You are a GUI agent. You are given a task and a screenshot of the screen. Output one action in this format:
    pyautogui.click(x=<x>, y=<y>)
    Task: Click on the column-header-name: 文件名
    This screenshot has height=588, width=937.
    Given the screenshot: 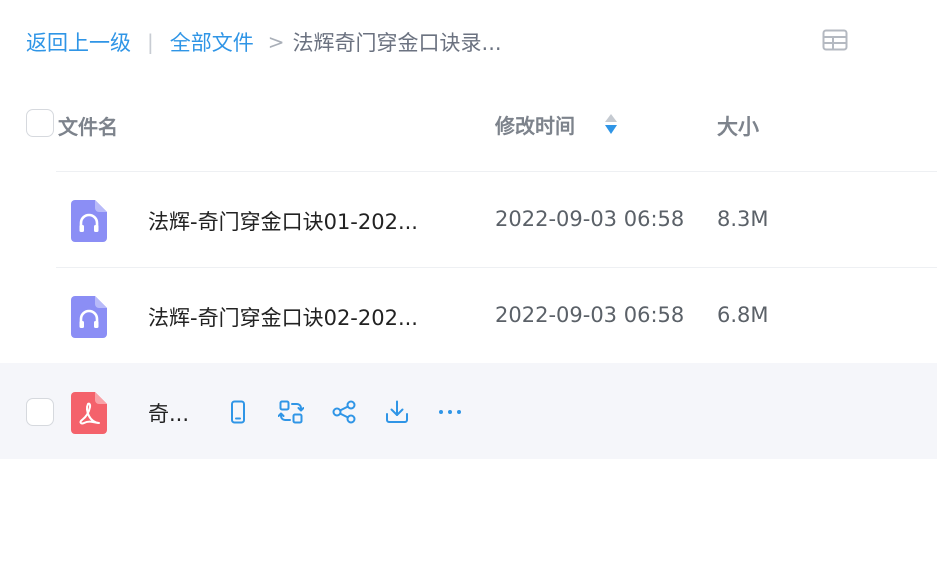 What is the action you would take?
    pyautogui.click(x=88, y=127)
    